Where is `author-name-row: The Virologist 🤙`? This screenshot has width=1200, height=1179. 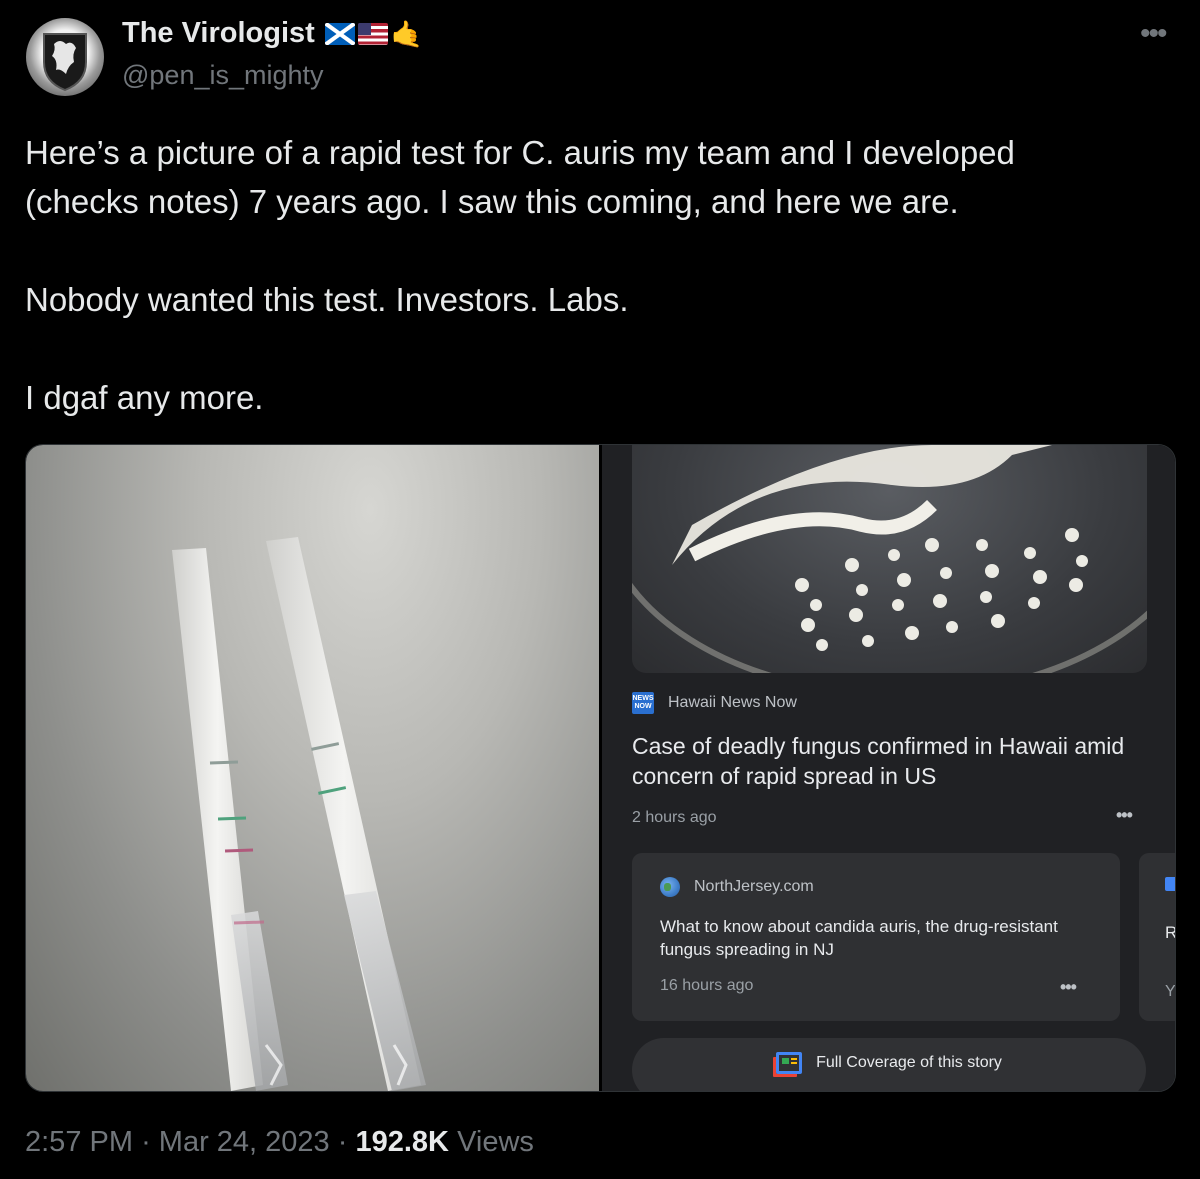
author-name-row: The Virologist 🤙 is located at coordinates (272, 33).